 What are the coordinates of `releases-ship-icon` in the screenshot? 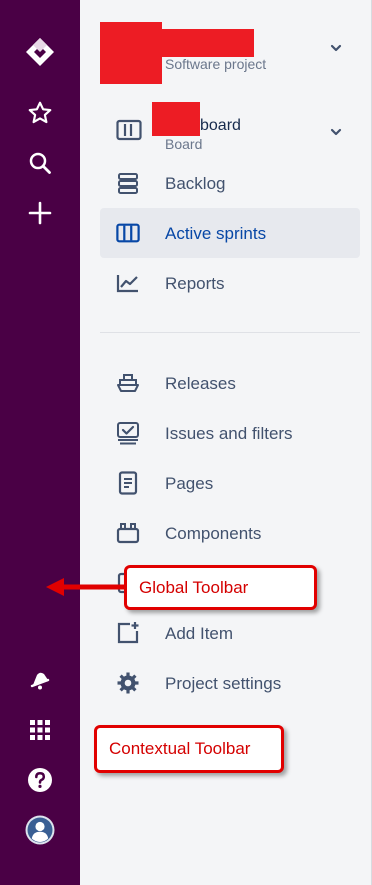 It's located at (128, 383).